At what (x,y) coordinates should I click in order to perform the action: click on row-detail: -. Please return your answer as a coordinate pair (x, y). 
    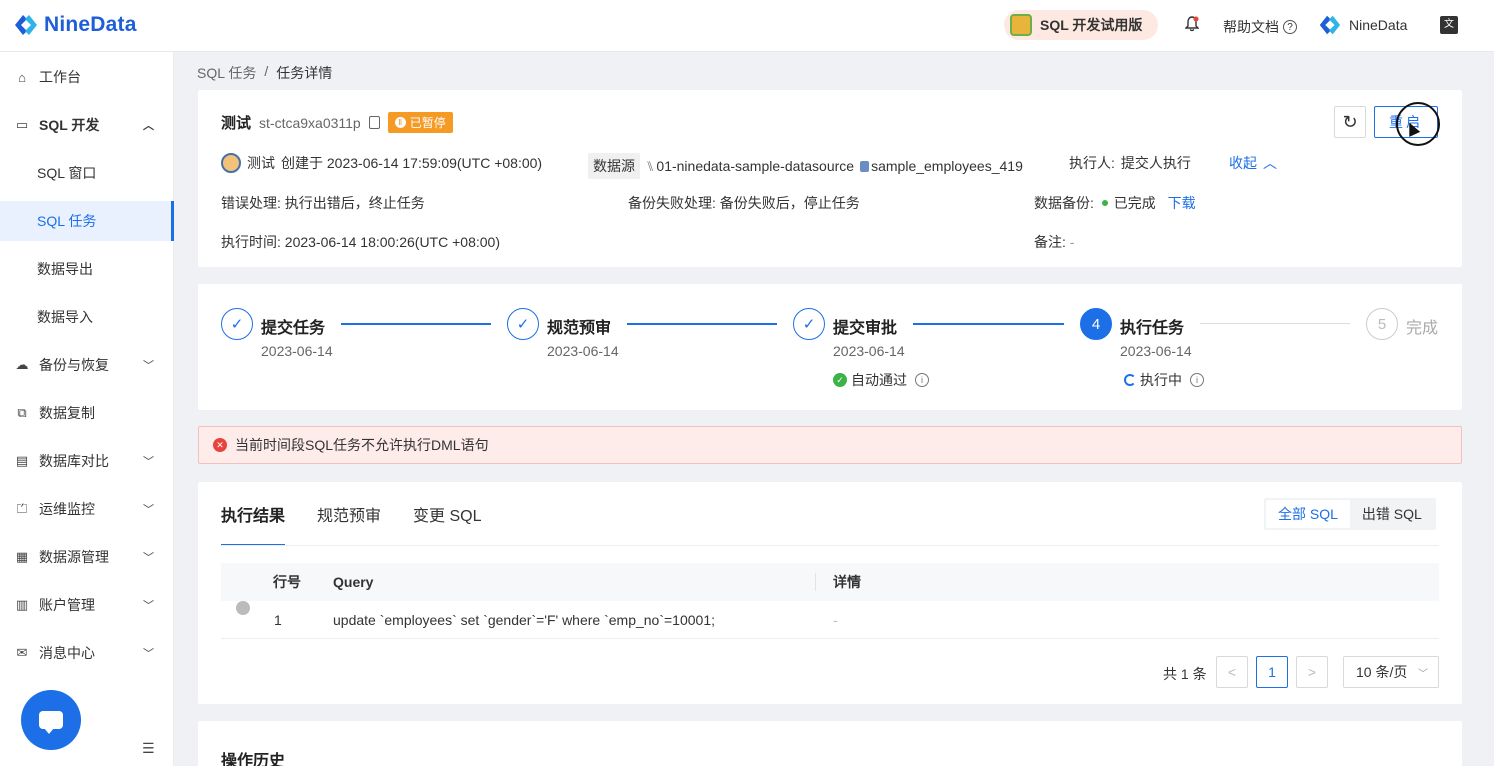
    Looking at the image, I should click on (835, 620).